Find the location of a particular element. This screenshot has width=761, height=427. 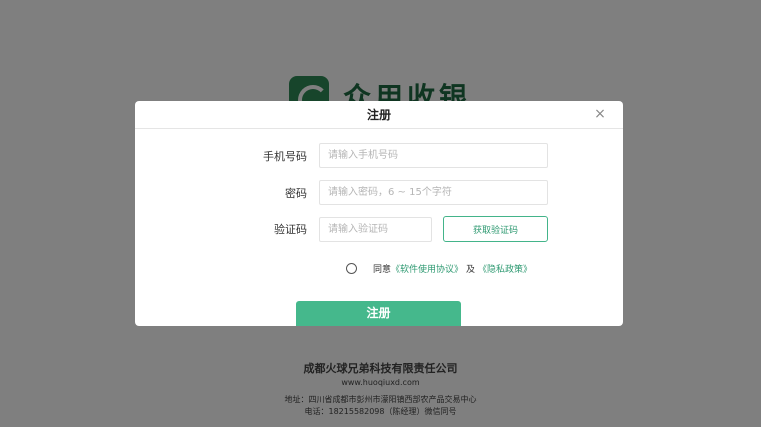

terms-link: 《软件使用协议》 is located at coordinates (427, 268).